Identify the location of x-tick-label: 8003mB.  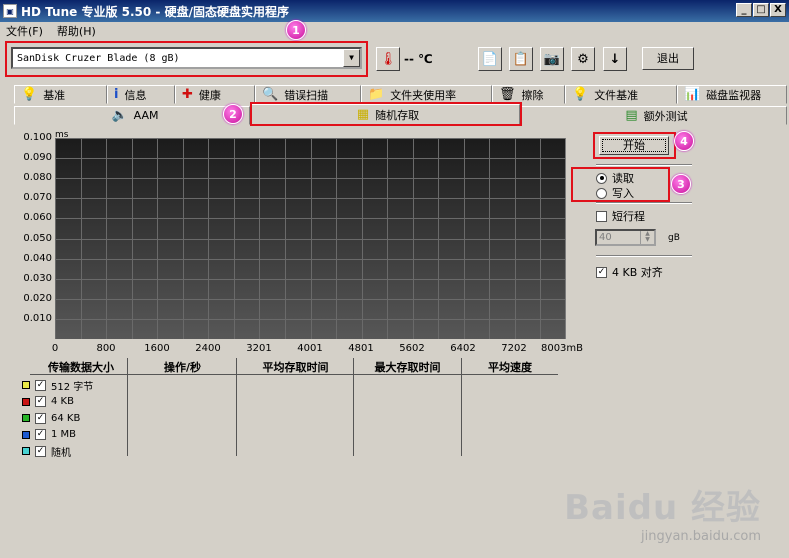
(562, 348).